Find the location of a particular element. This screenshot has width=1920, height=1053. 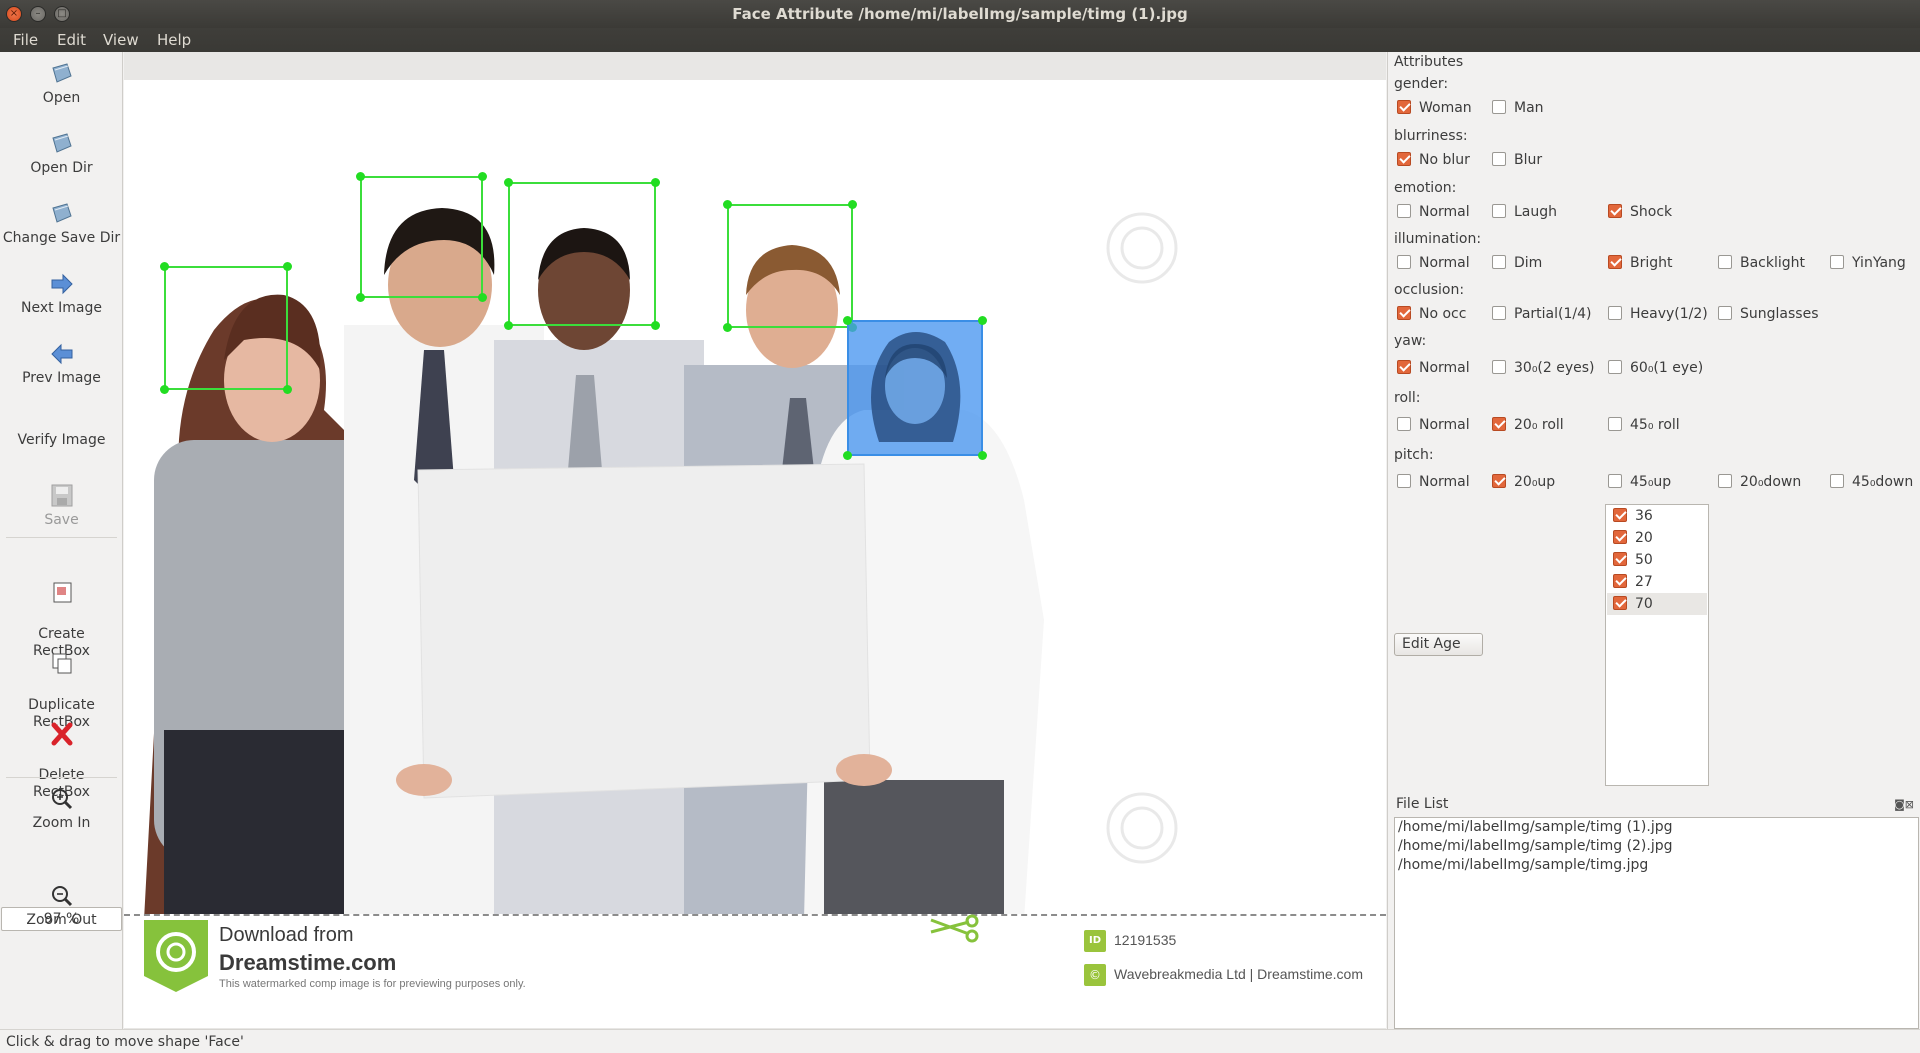

age-list-item: 50 is located at coordinates (1657, 560).